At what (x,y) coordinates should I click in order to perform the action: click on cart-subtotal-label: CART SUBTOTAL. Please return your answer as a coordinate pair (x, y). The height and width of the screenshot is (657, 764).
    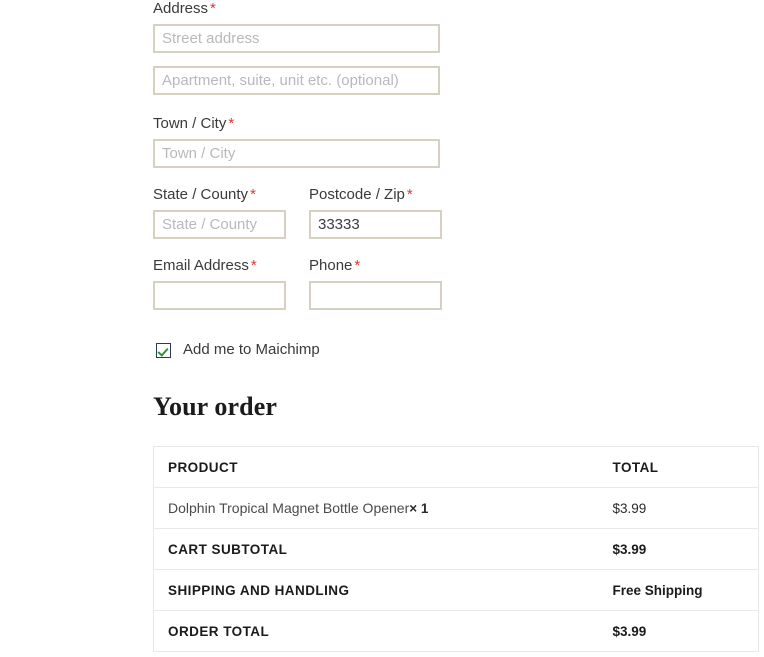
    Looking at the image, I should click on (376, 549).